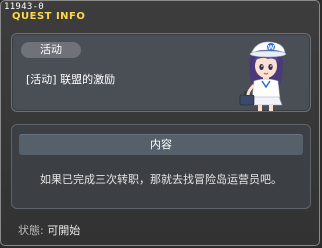 Image resolution: width=322 pixels, height=248 pixels. Describe the element at coordinates (263, 76) in the screenshot. I see `npc-portrait-icon: W` at that location.